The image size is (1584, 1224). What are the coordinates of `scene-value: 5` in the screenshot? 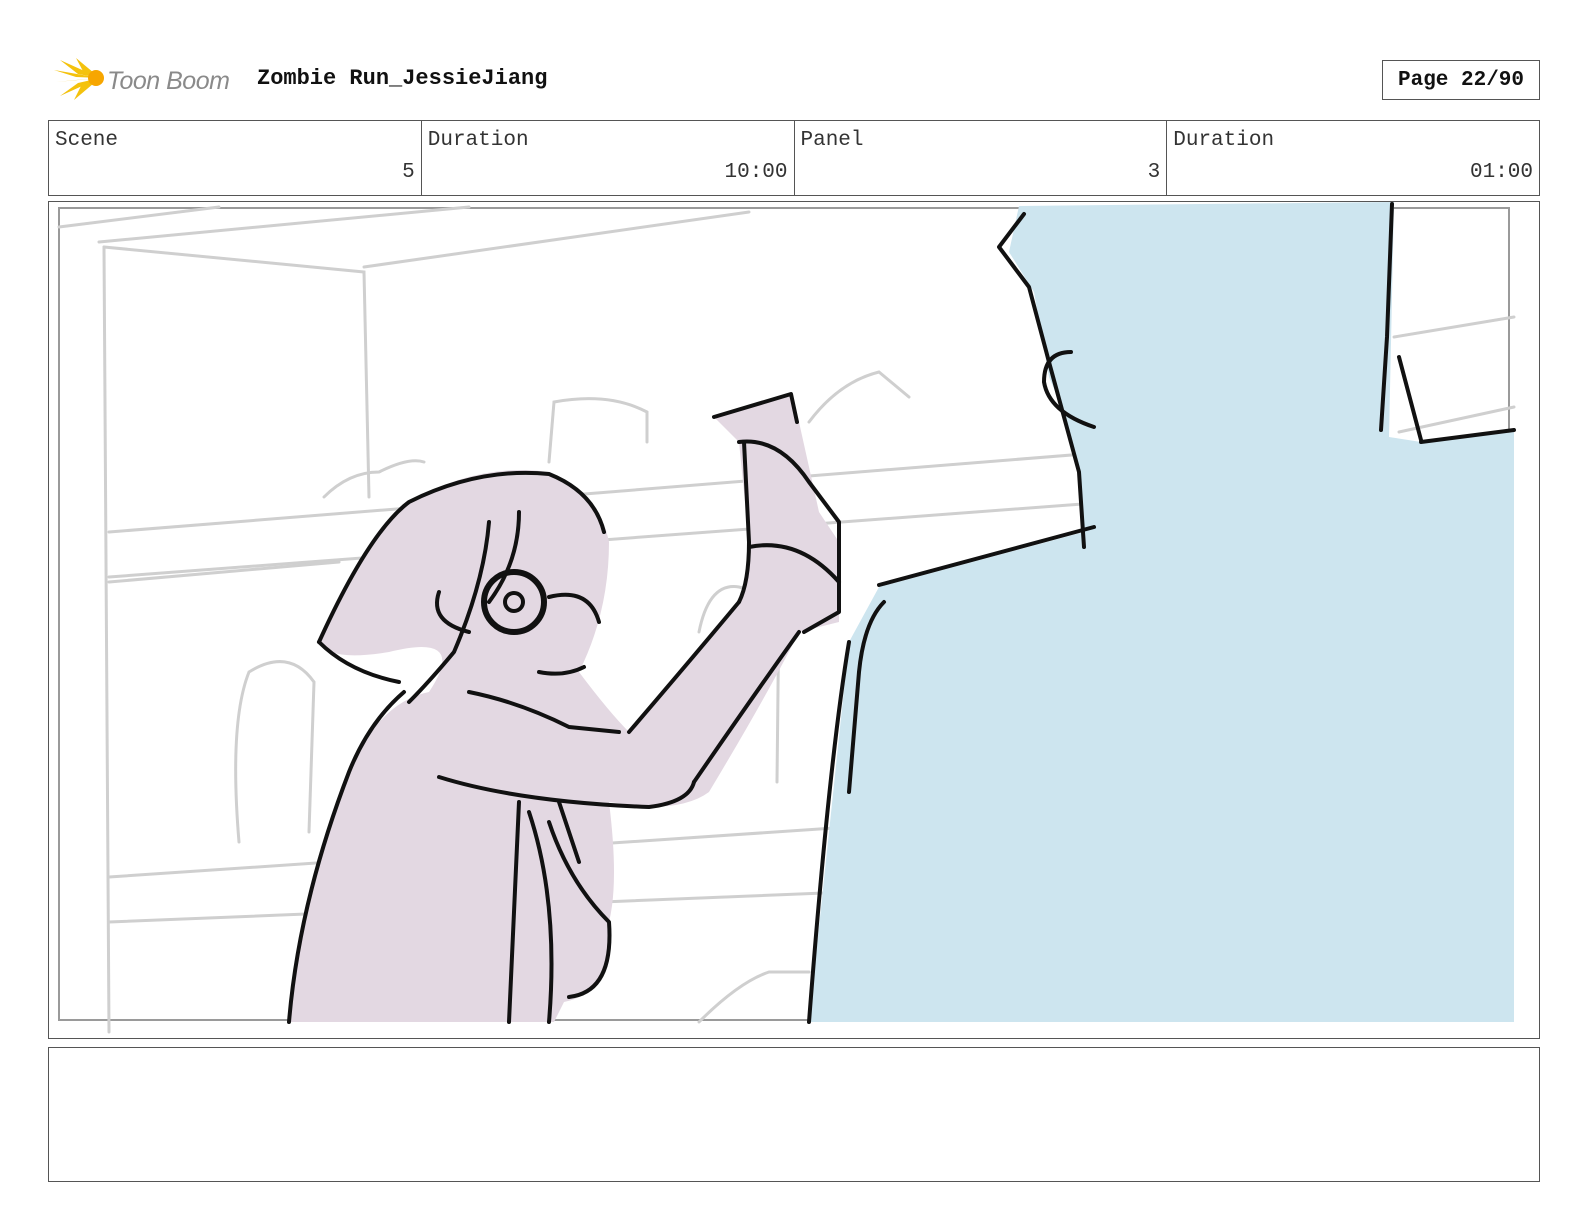 It's located at (408, 172).